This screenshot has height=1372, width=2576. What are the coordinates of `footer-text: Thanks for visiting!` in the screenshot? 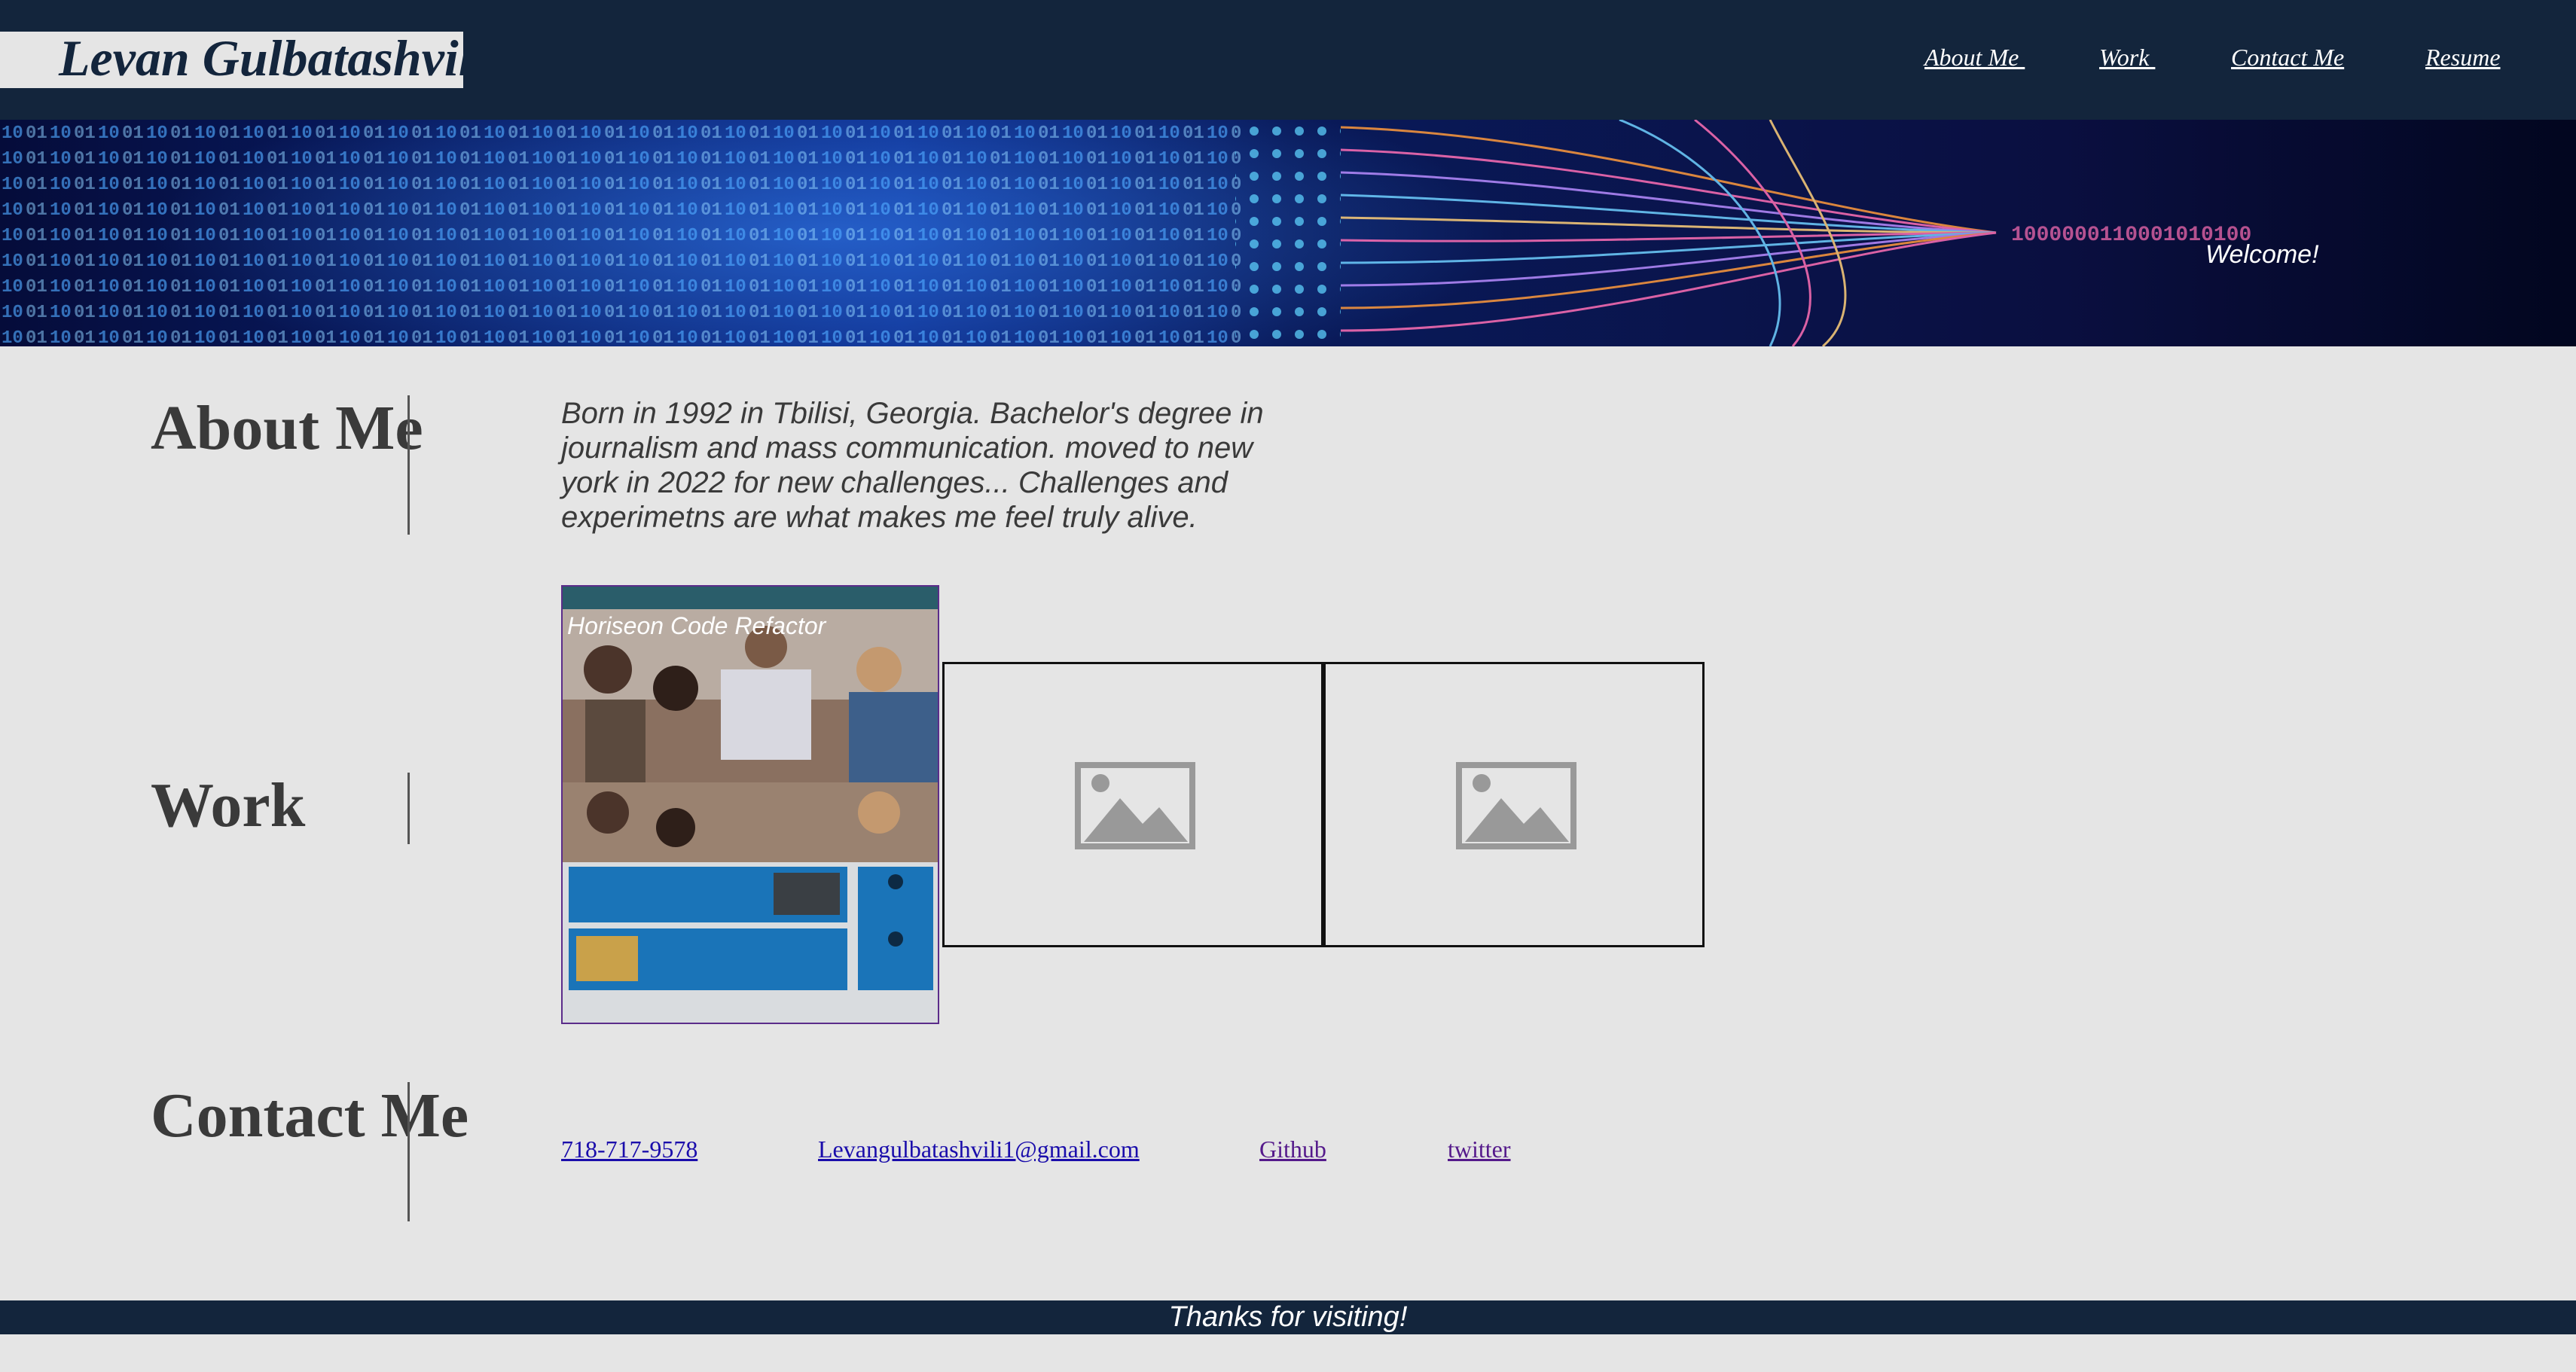 It's located at (1288, 1317).